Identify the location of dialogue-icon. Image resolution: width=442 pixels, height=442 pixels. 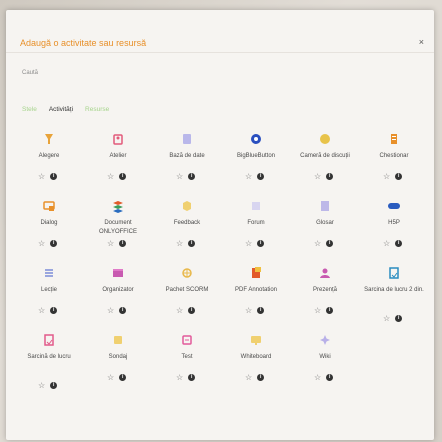
(49, 206).